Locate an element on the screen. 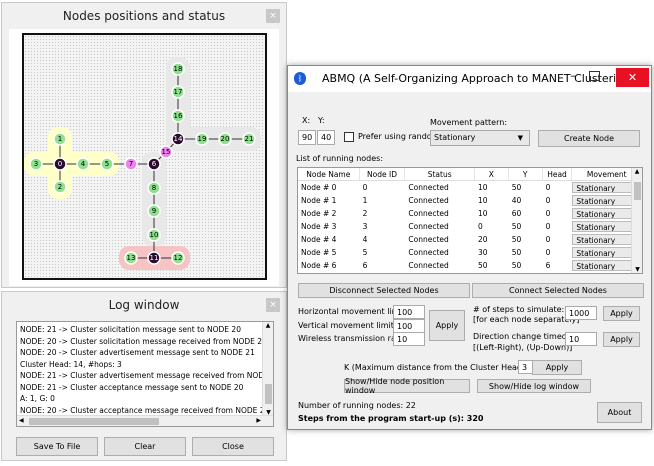 The image size is (654, 466). show-log-window-button: Show/Hide log window is located at coordinates (534, 386).